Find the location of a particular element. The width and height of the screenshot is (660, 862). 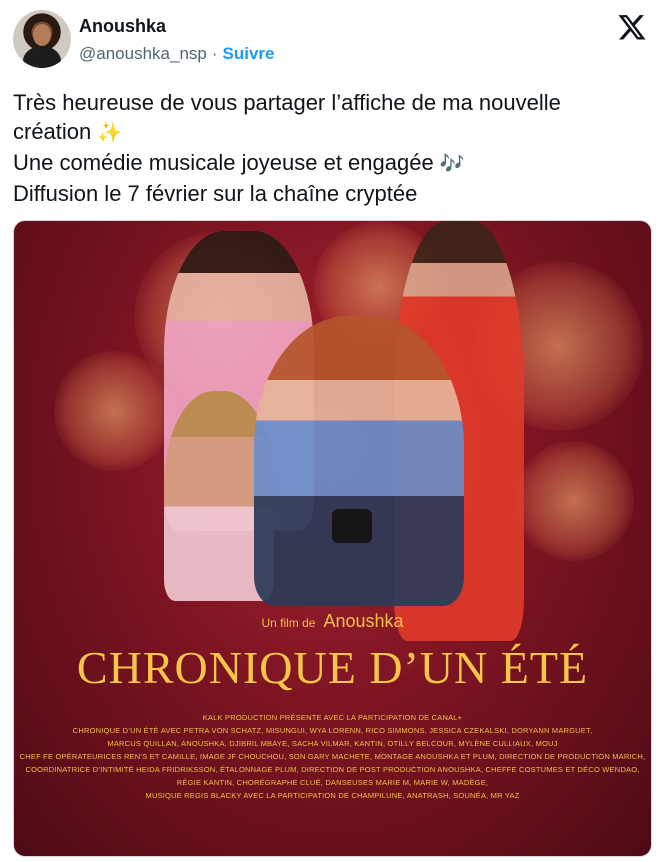

poster-title: CHRONIQUE D’UN ÉTÉ is located at coordinates (332, 667).